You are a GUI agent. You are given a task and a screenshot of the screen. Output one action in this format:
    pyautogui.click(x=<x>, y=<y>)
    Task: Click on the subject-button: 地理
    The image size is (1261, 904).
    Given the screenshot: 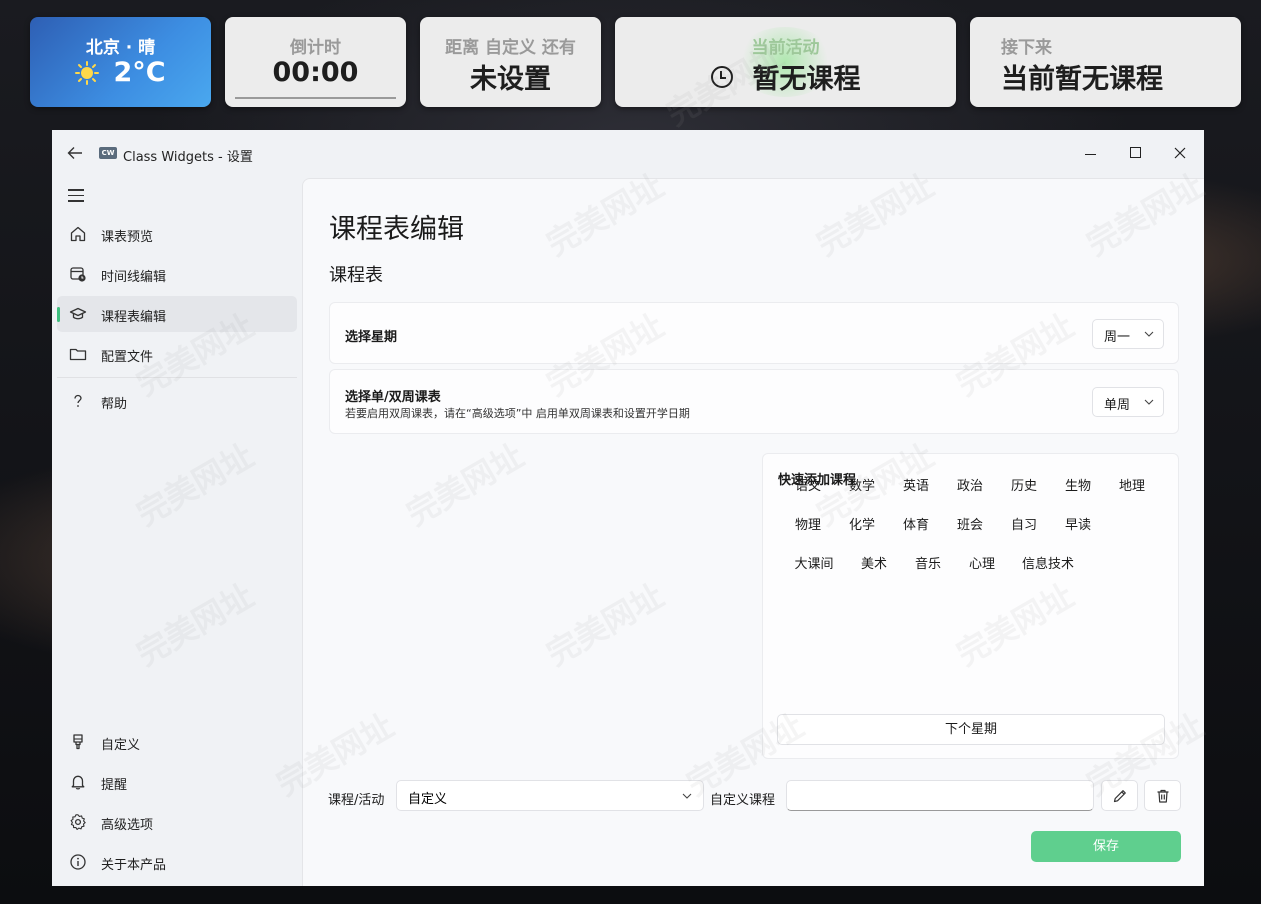 What is the action you would take?
    pyautogui.click(x=1132, y=487)
    